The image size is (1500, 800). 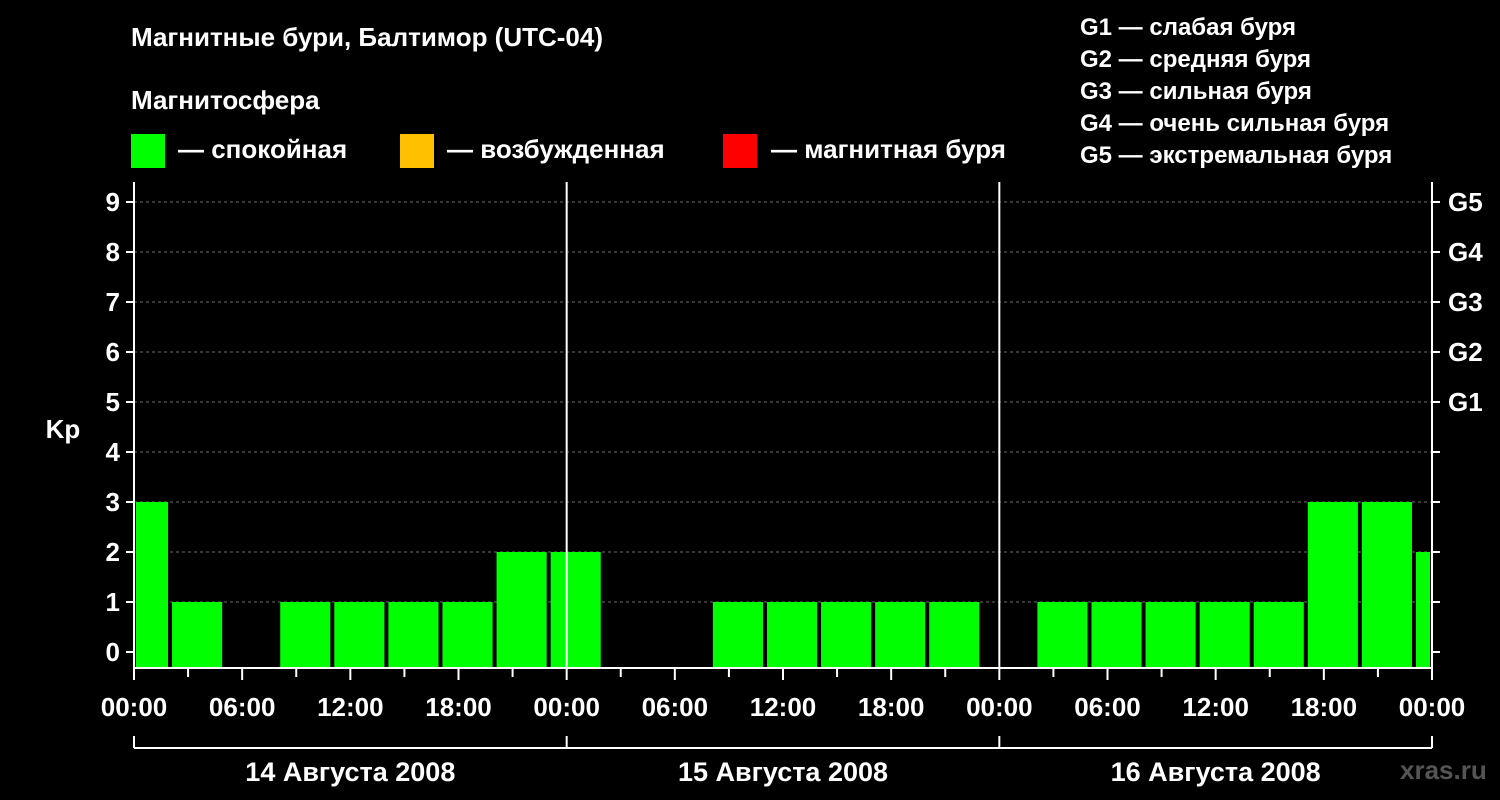 What do you see at coordinates (113, 252) in the screenshot?
I see `y-tick-label: 8` at bounding box center [113, 252].